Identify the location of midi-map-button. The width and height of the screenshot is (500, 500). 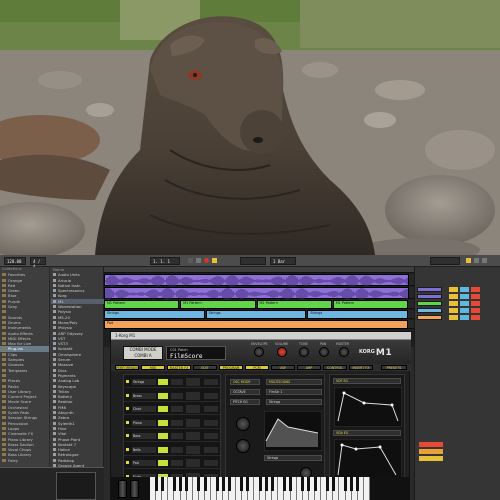
(484, 260).